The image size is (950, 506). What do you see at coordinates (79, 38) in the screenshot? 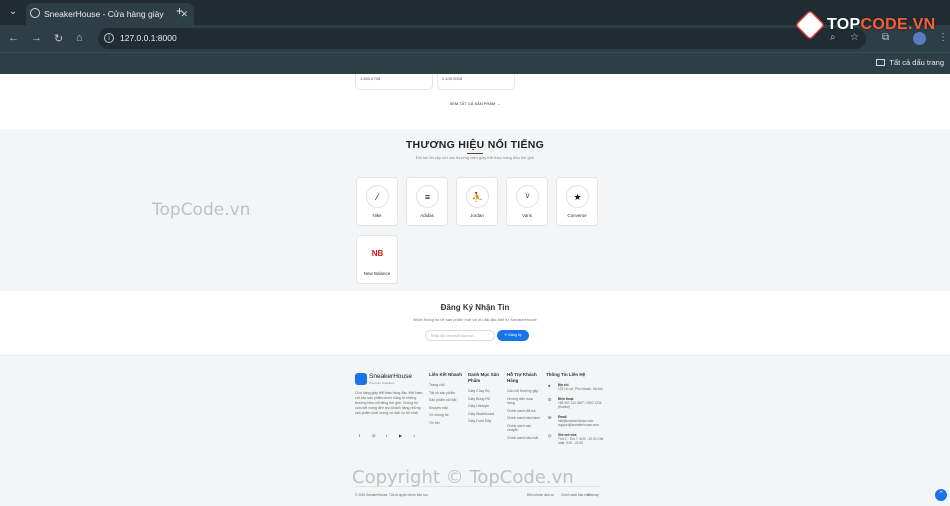
I see `home-icon: ⌂` at bounding box center [79, 38].